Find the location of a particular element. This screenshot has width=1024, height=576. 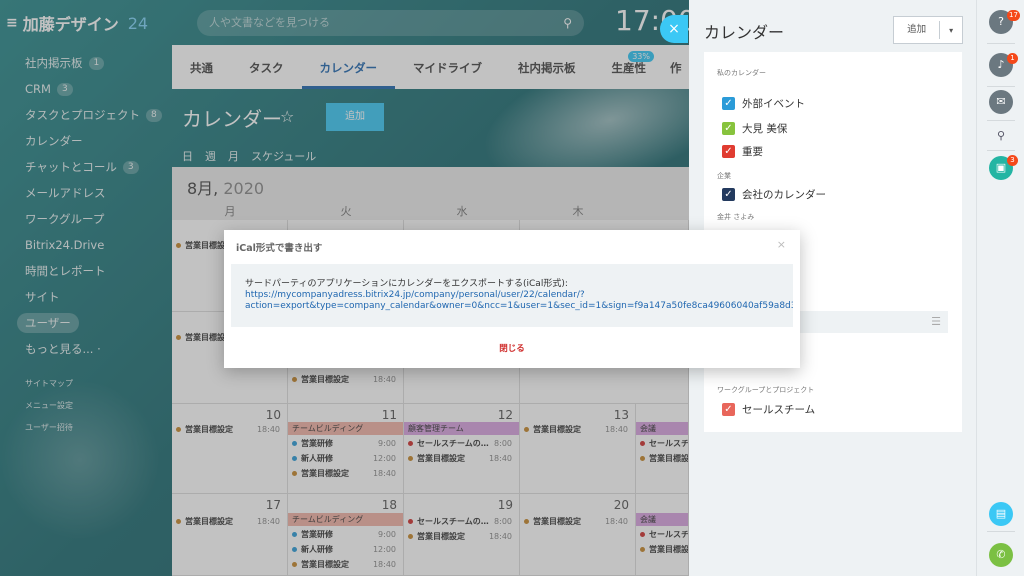

panel-add-button: 追加 ▾ is located at coordinates (928, 30).